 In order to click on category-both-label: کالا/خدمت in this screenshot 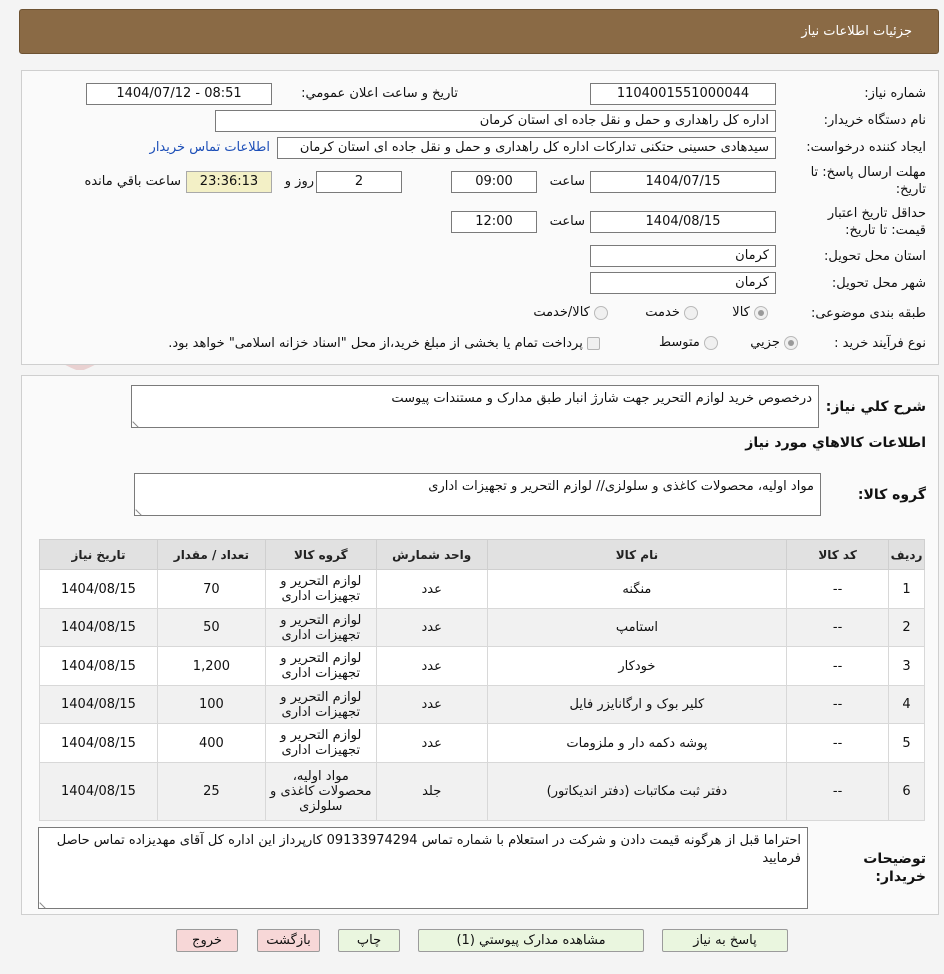, I will do `click(561, 312)`.